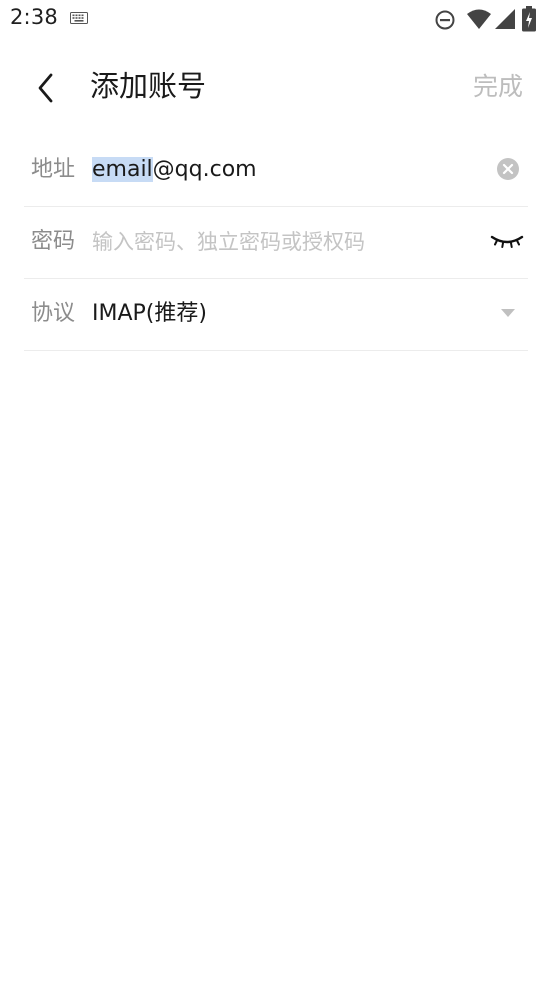 Image resolution: width=554 pixels, height=985 pixels. What do you see at coordinates (277, 88) in the screenshot?
I see `app-bar: 添加账号 完成` at bounding box center [277, 88].